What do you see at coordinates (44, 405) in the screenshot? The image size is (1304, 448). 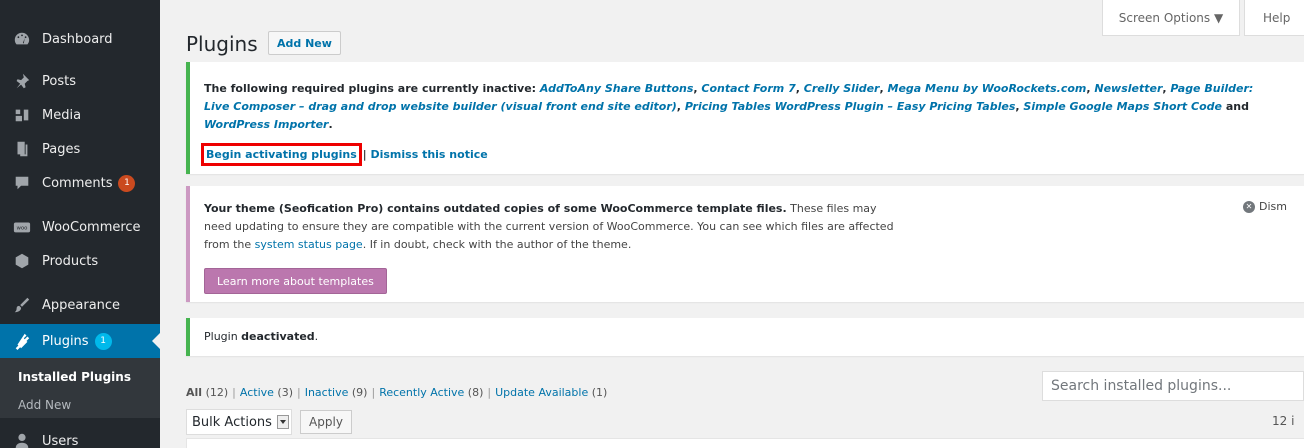 I see `submenu-add-new: Add New` at bounding box center [44, 405].